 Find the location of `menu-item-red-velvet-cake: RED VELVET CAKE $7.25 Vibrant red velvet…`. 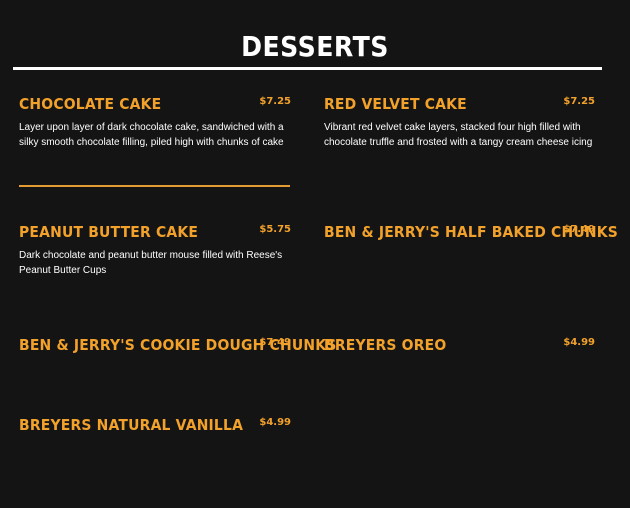

menu-item-red-velvet-cake: RED VELVET CAKE $7.25 Vibrant red velvet… is located at coordinates (459, 122).